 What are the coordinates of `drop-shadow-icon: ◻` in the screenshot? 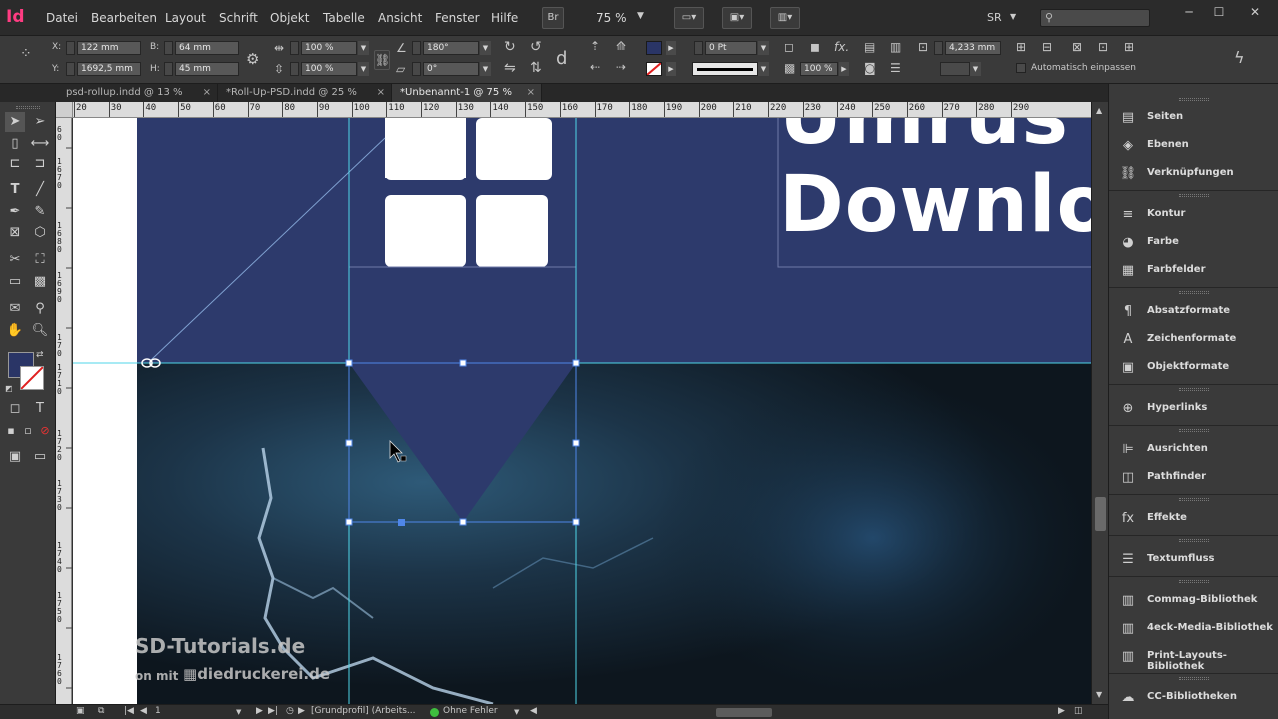 It's located at (789, 47).